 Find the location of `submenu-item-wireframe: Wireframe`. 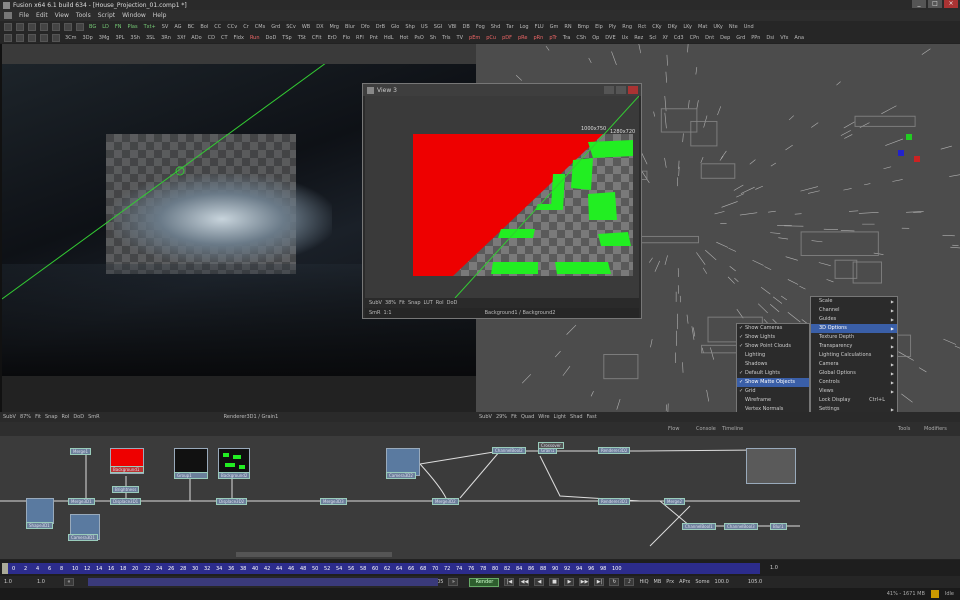

submenu-item-wireframe: Wireframe is located at coordinates (773, 400).